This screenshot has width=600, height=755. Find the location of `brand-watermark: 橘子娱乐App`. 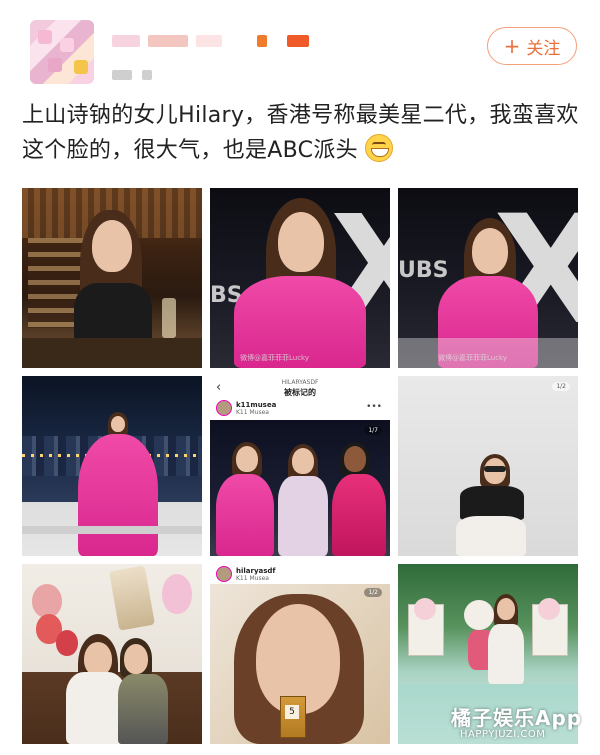

brand-watermark: 橘子娱乐App is located at coordinates (517, 718).